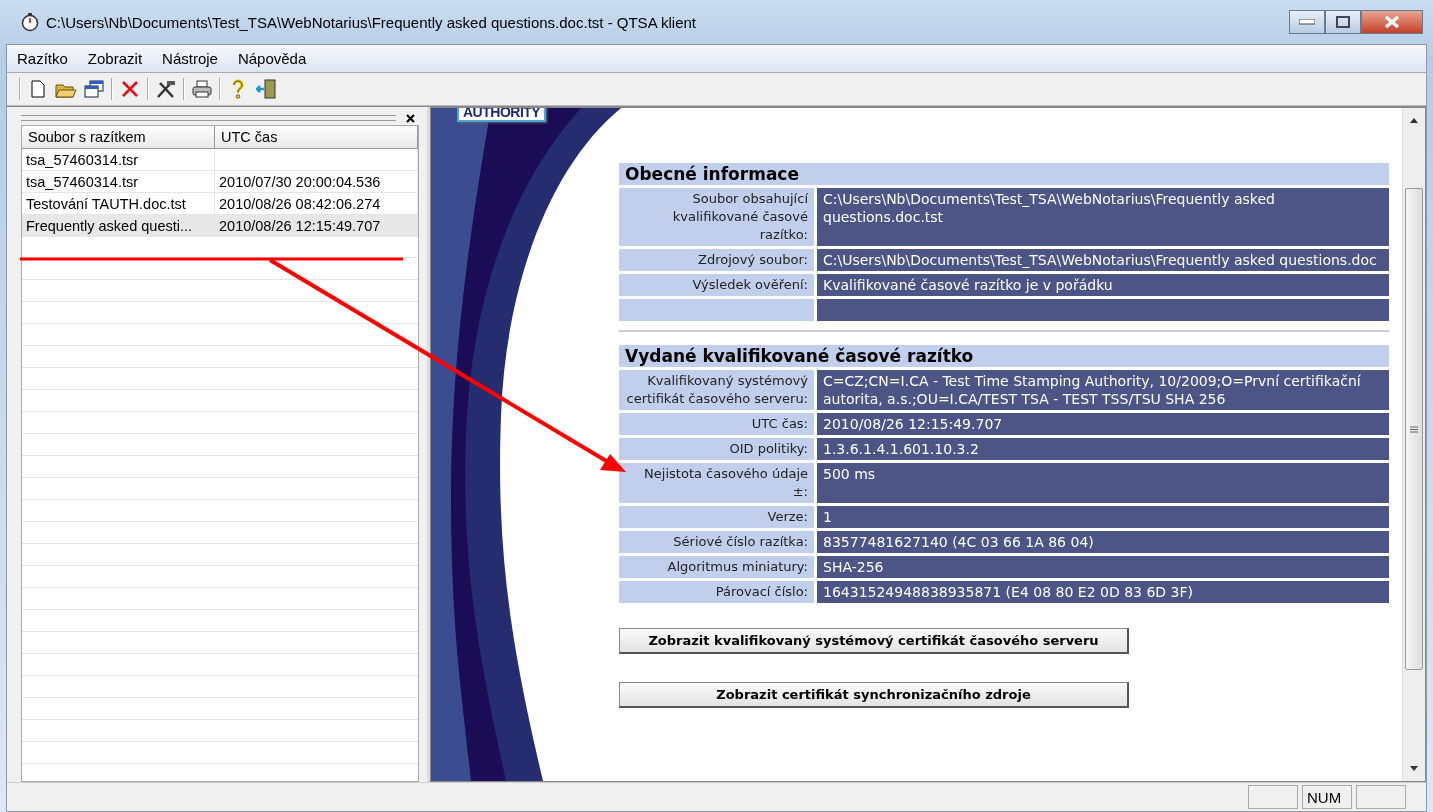  Describe the element at coordinates (115, 58) in the screenshot. I see `menu-item: Zobrazit` at that location.